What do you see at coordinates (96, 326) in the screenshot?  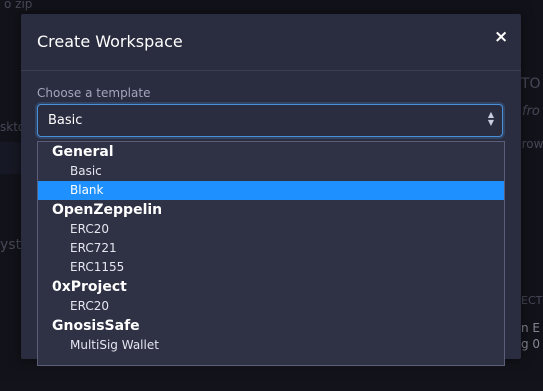 I see `optgroup-gnosissafe: GnosisSafe` at bounding box center [96, 326].